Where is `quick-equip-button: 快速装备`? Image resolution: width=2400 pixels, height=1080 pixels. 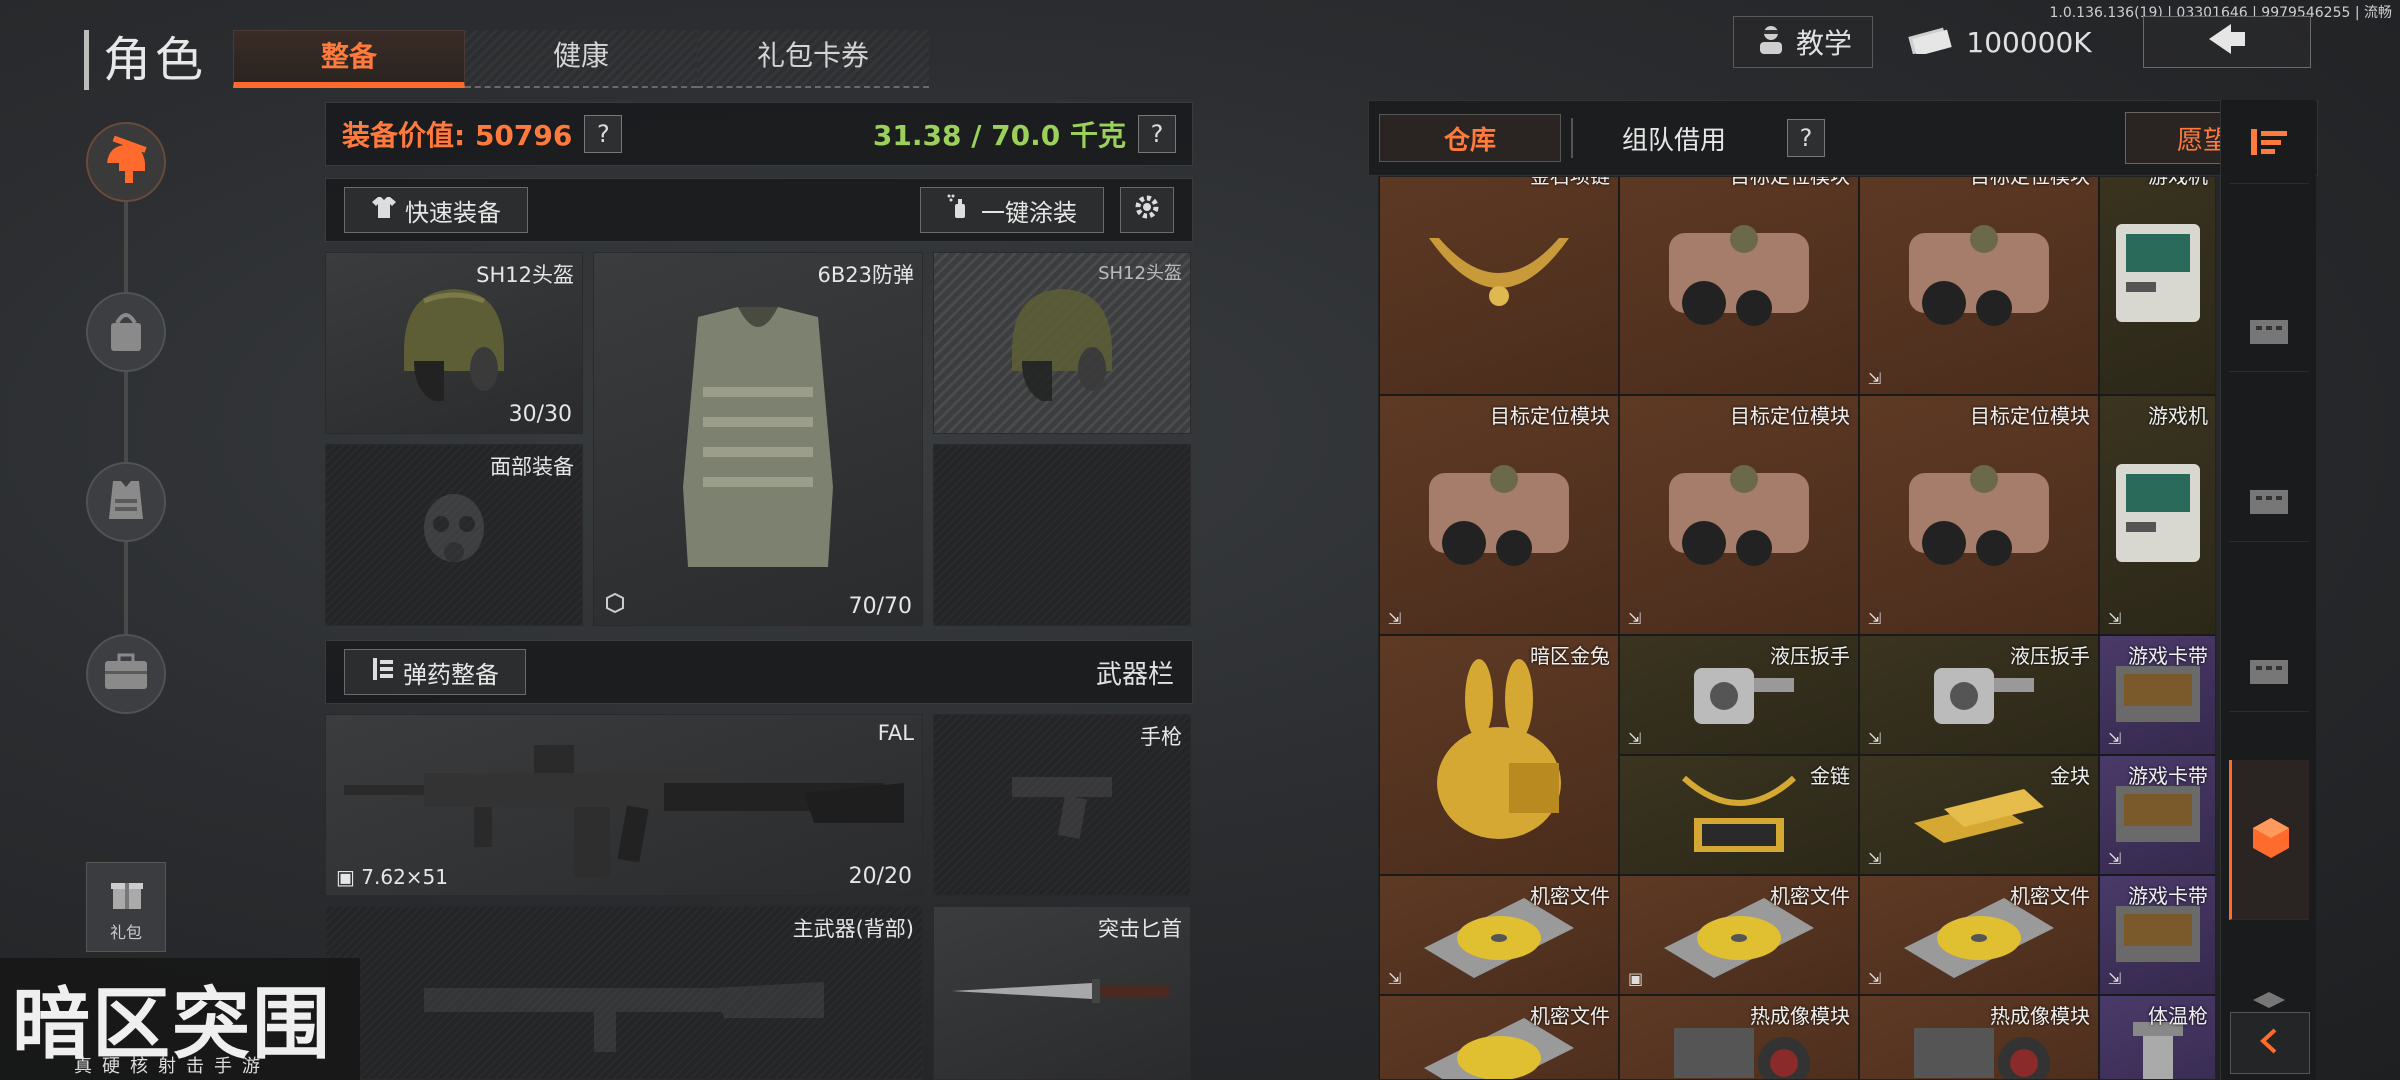 quick-equip-button: 快速装备 is located at coordinates (436, 210).